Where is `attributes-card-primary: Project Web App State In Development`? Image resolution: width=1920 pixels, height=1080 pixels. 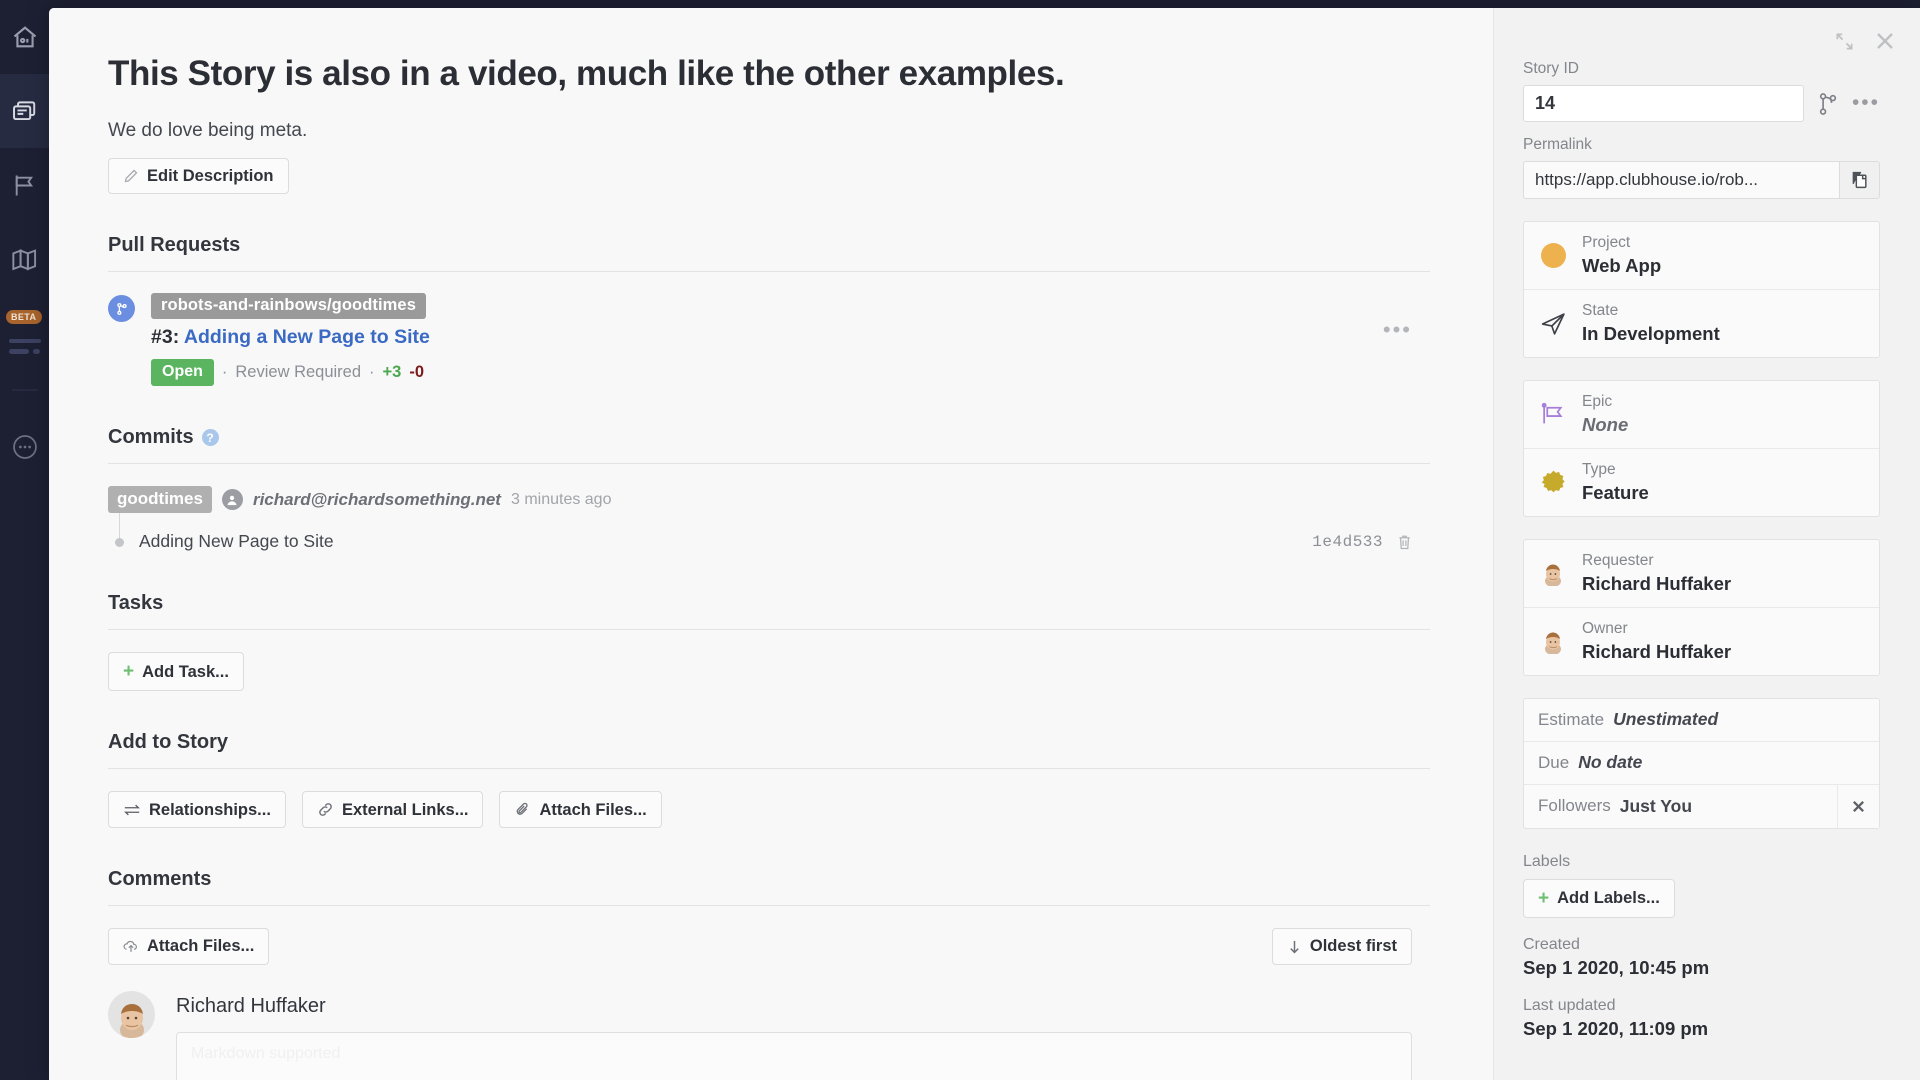 attributes-card-primary: Project Web App State In Development is located at coordinates (1701, 289).